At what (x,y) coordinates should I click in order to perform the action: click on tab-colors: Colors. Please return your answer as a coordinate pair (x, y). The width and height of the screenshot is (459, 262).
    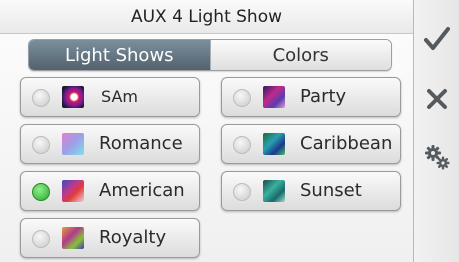
    Looking at the image, I should click on (300, 55).